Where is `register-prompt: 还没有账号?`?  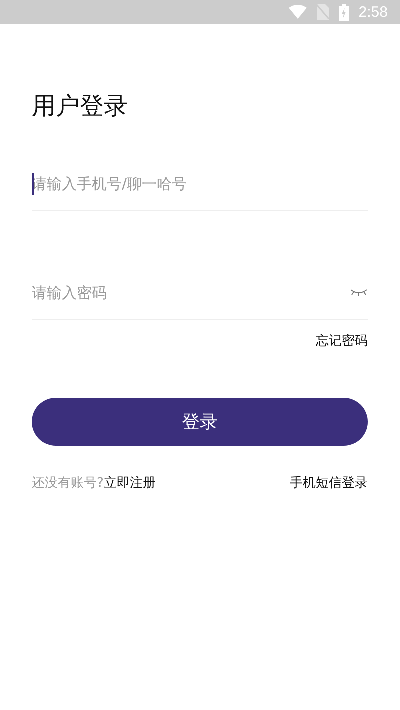 register-prompt: 还没有账号? is located at coordinates (68, 483).